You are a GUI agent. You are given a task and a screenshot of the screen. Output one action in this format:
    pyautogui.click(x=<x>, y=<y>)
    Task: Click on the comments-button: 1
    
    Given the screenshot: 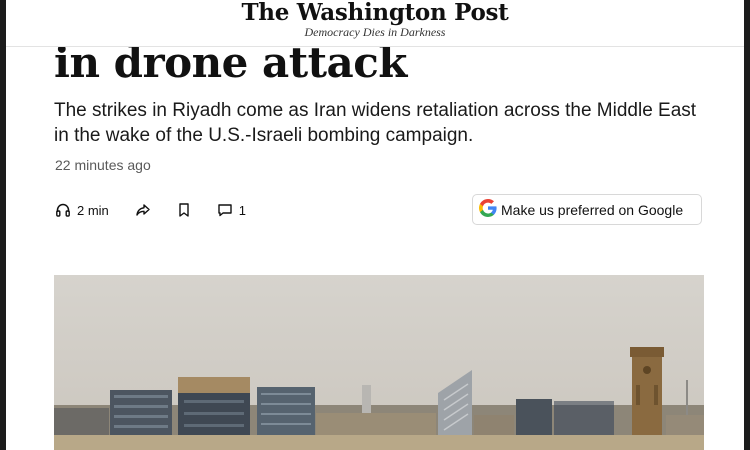 What is the action you would take?
    pyautogui.click(x=231, y=210)
    